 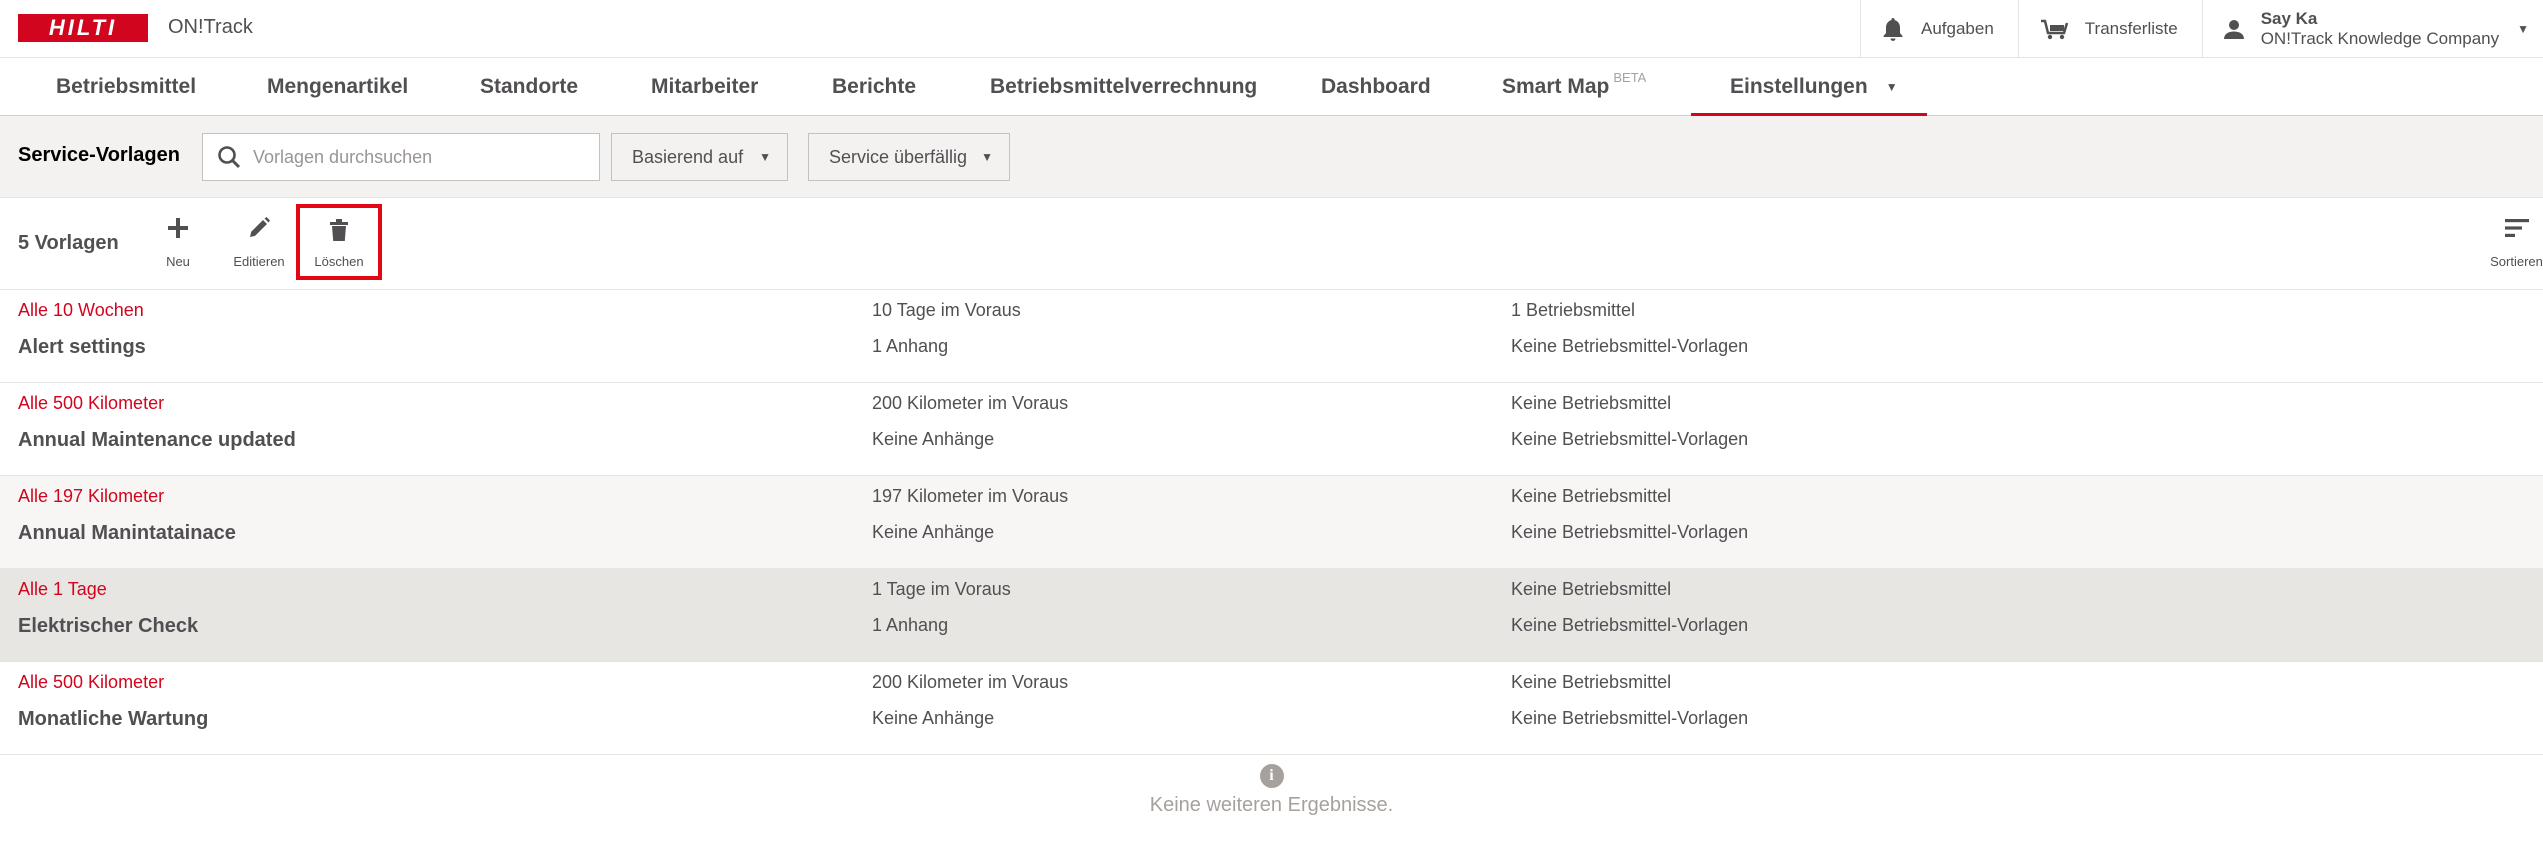 I want to click on nav-item-einstellungen: Einstellungen ▼, so click(x=1809, y=87).